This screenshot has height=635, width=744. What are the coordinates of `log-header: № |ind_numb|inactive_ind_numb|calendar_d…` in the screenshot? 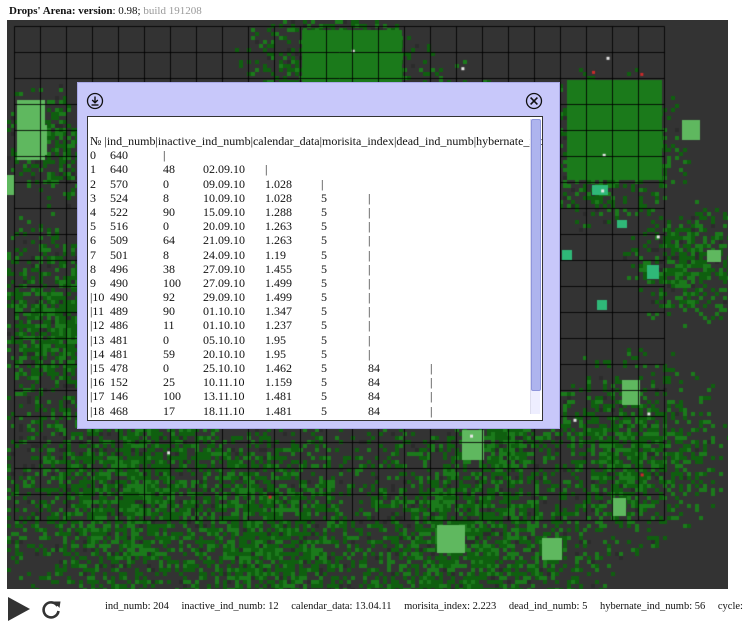 It's located at (316, 141).